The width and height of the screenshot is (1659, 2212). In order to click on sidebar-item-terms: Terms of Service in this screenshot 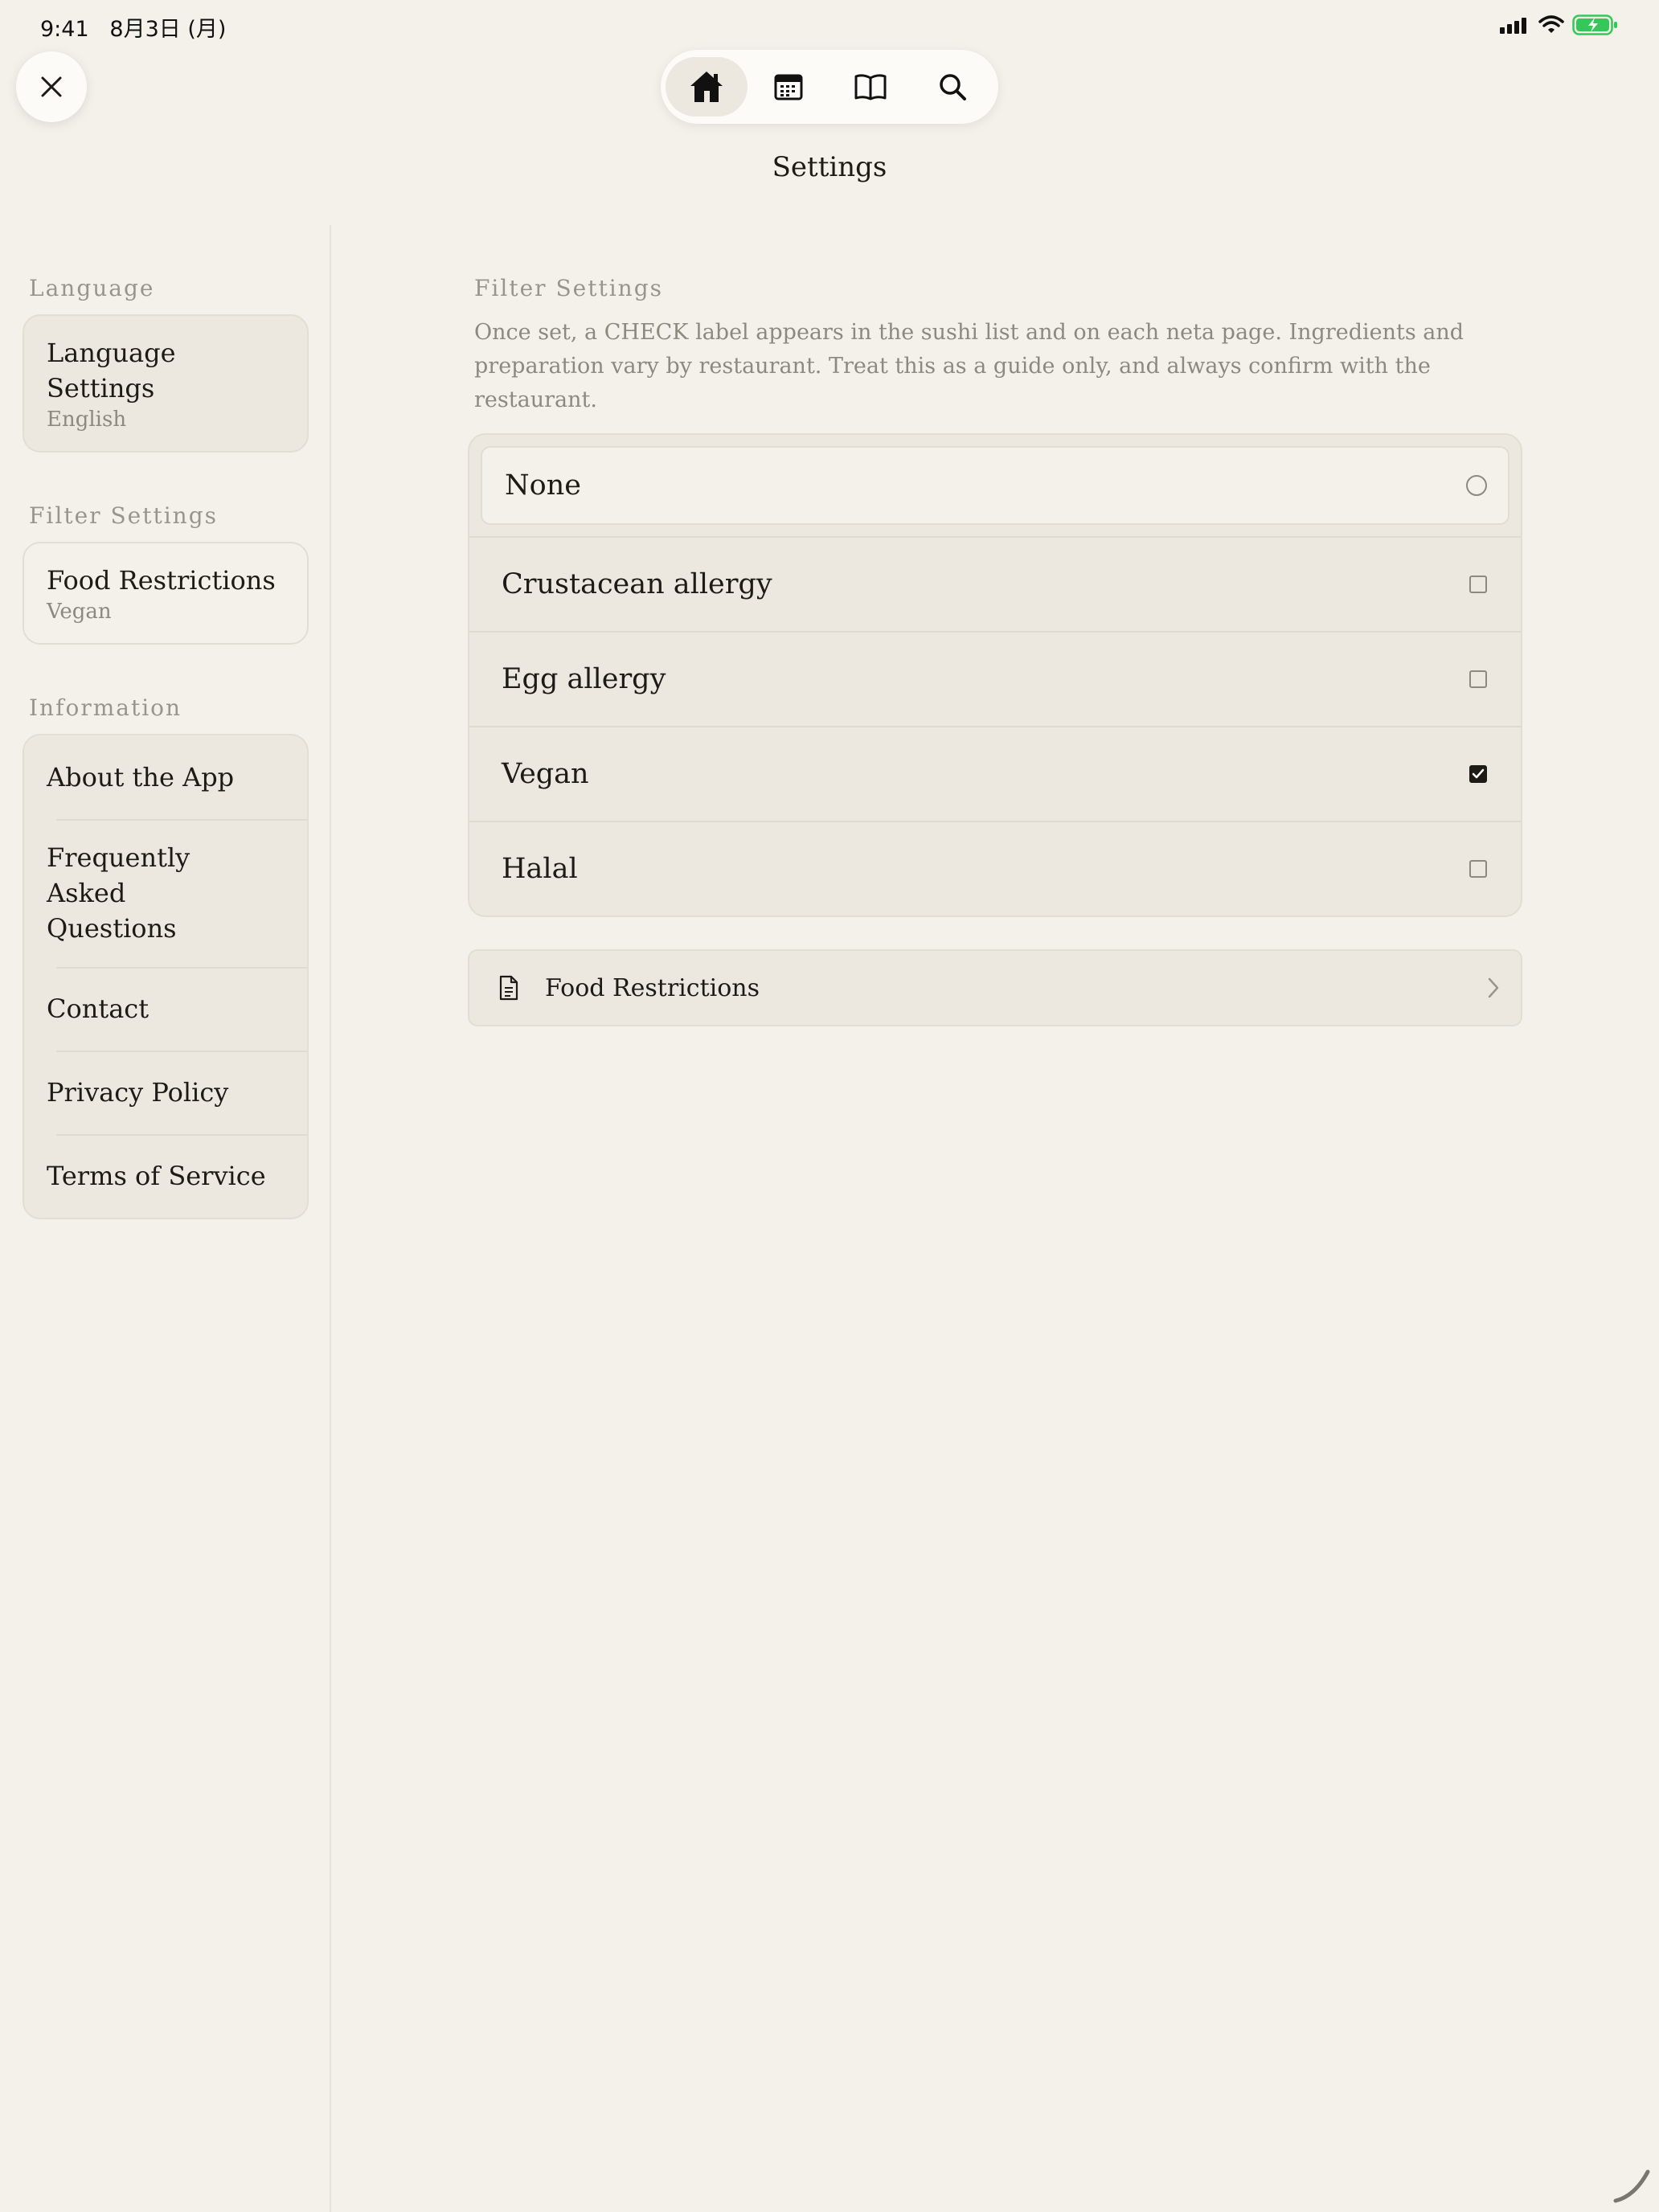, I will do `click(165, 1176)`.